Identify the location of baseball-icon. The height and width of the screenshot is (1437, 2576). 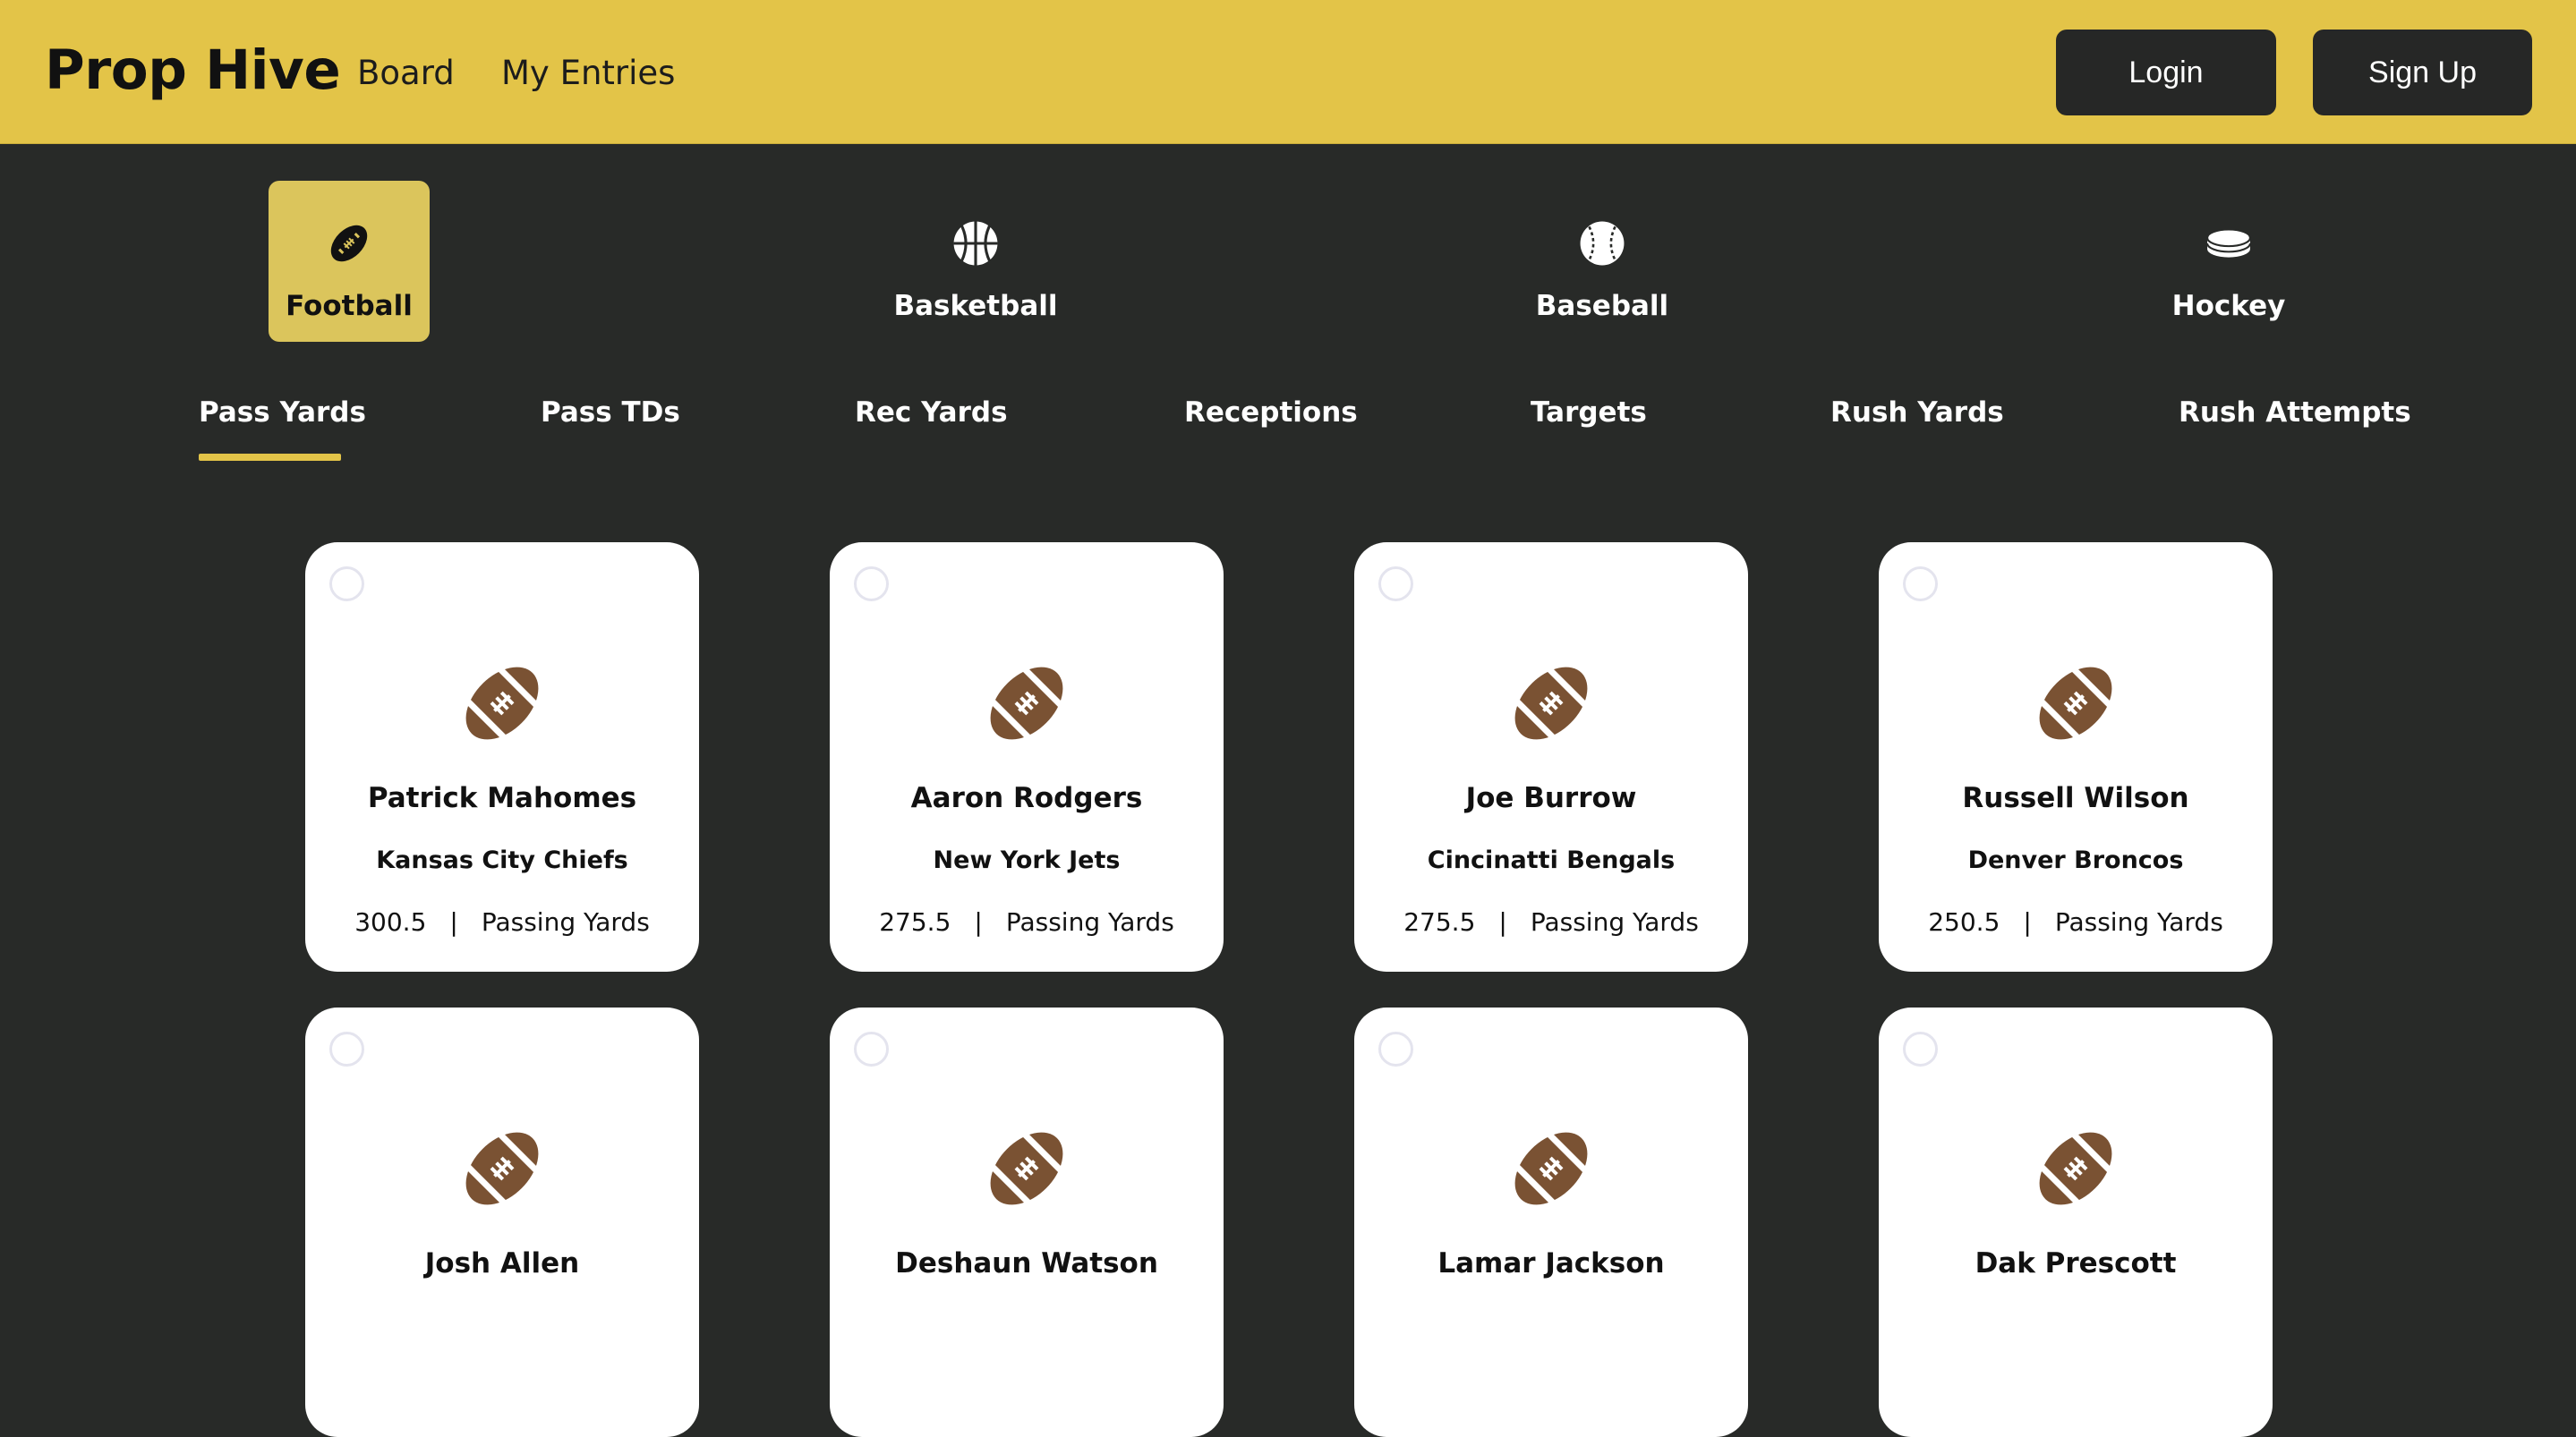
(1602, 243).